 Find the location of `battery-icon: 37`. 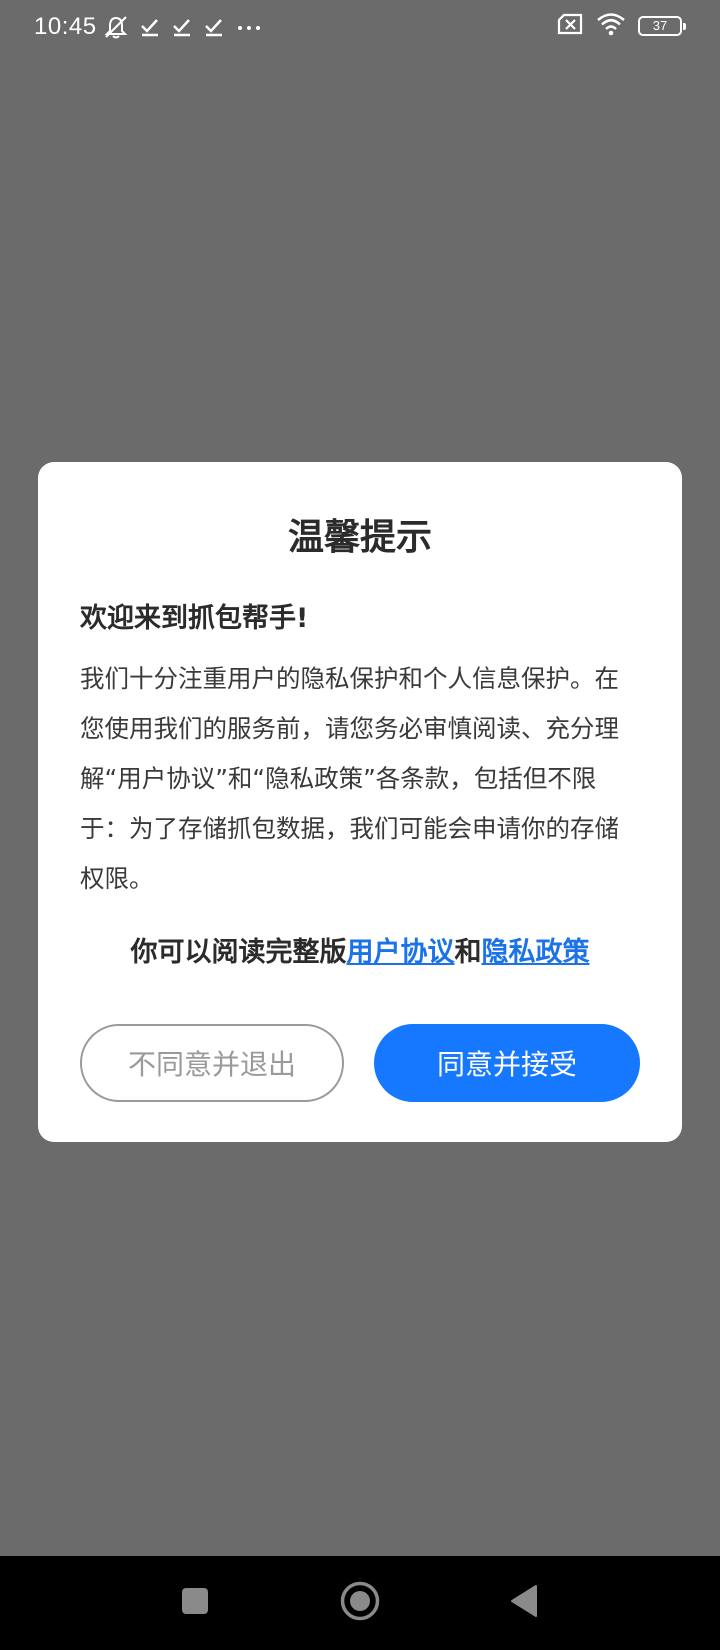

battery-icon: 37 is located at coordinates (662, 26).